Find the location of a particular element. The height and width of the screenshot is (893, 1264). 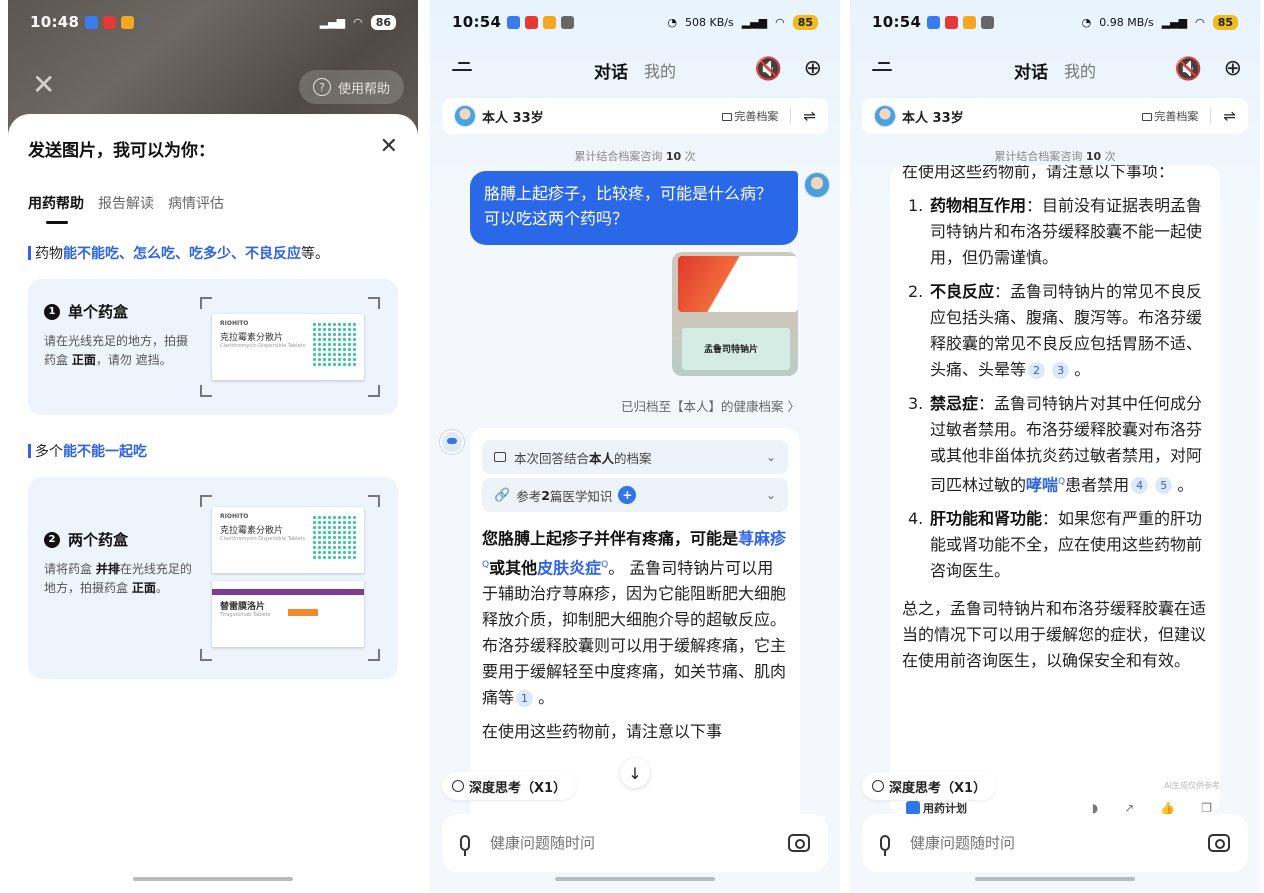

divider is located at coordinates (791, 116).